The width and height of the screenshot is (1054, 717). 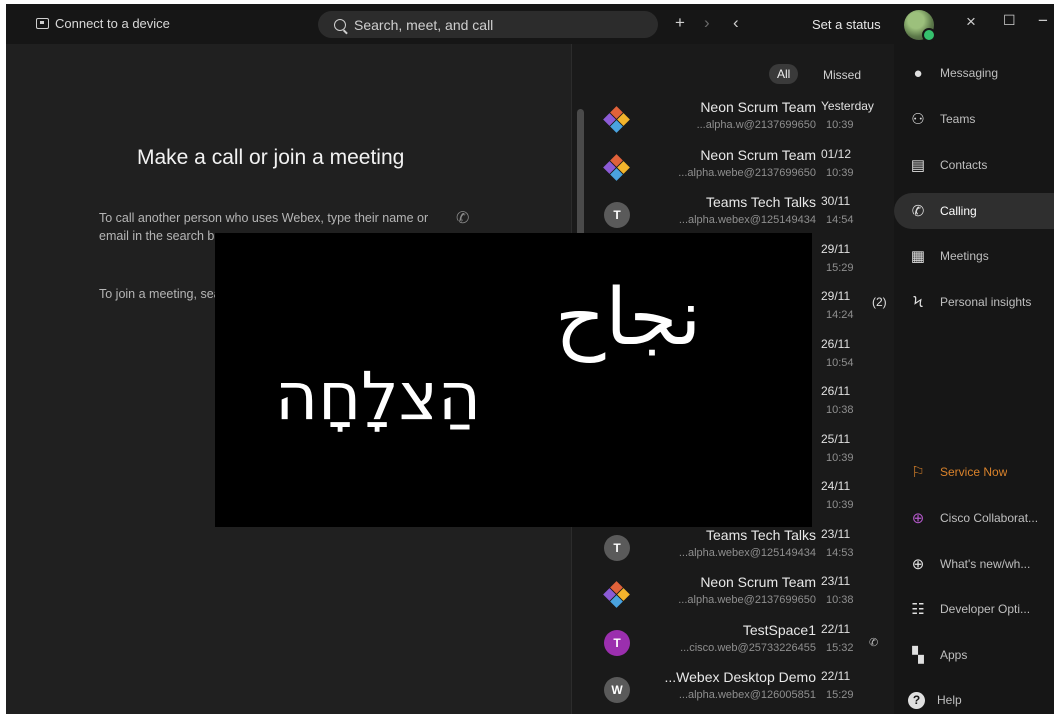 What do you see at coordinates (836, 581) in the screenshot?
I see `call-date: 23/11` at bounding box center [836, 581].